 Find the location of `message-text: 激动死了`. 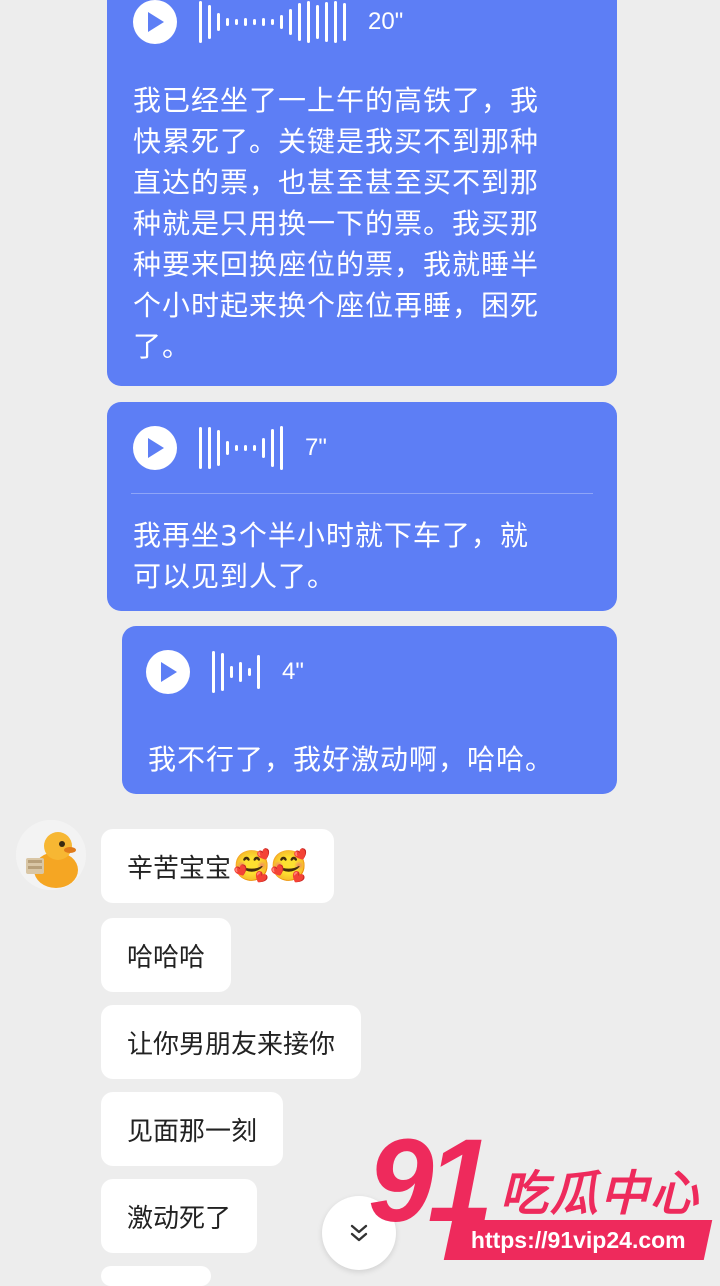

message-text: 激动死了 is located at coordinates (179, 1218).